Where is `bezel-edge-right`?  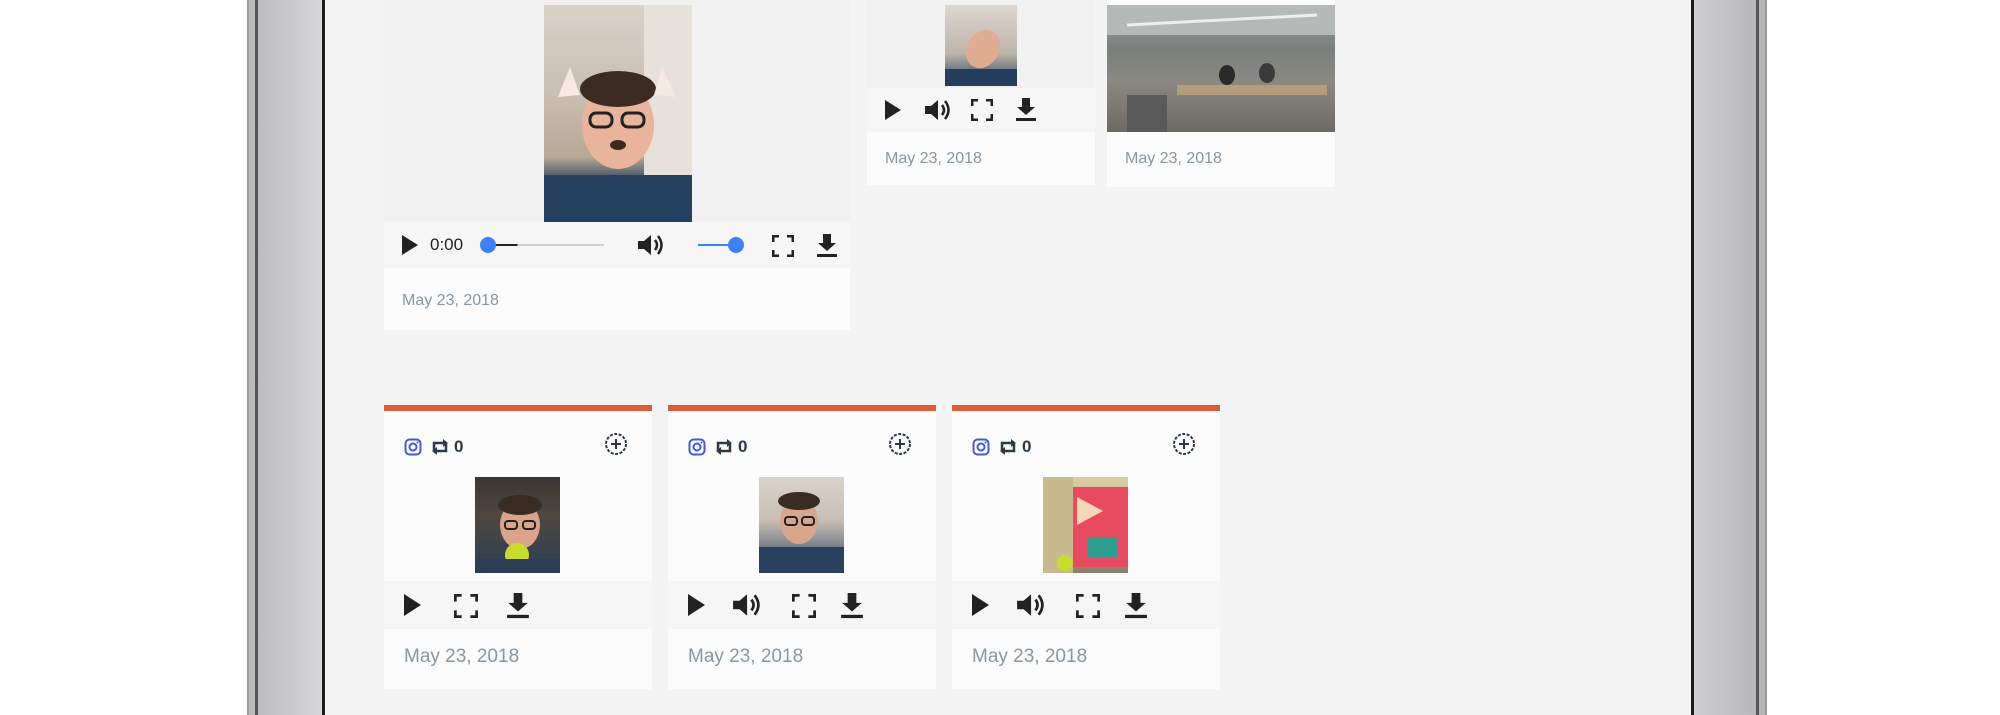
bezel-edge-right is located at coordinates (1757, 357).